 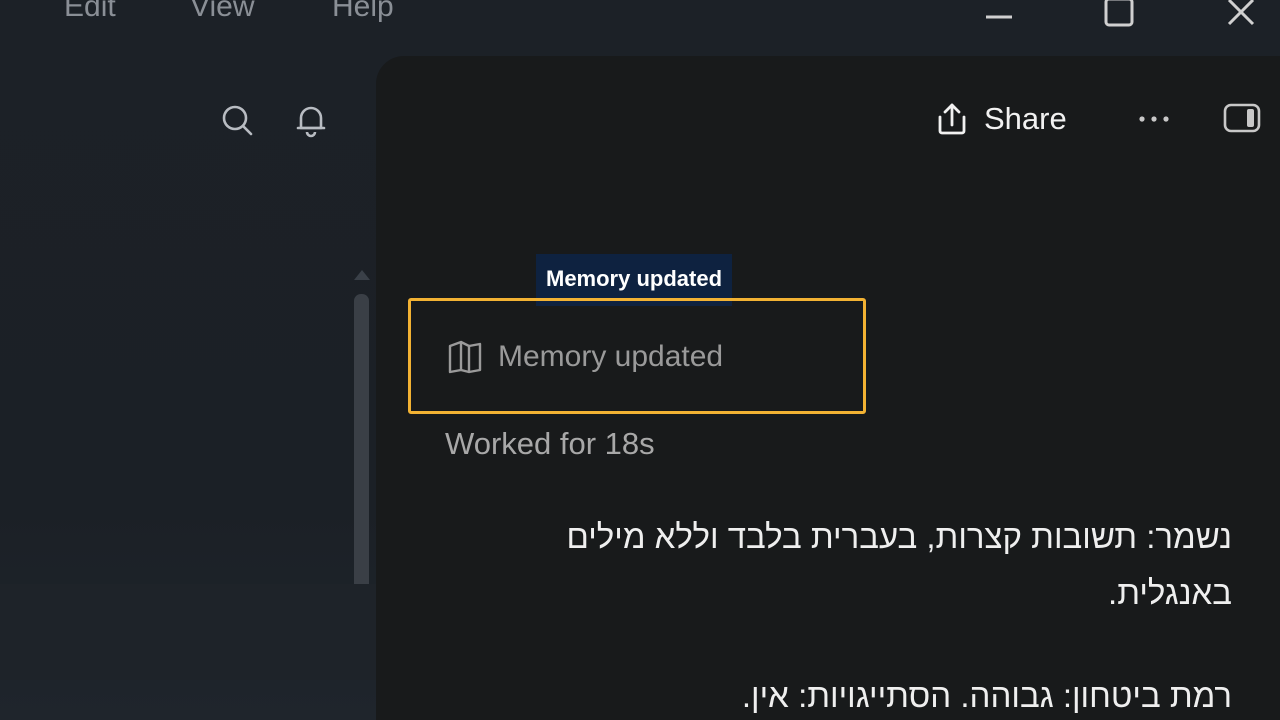 What do you see at coordinates (1025, 118) in the screenshot?
I see `share-label: Share` at bounding box center [1025, 118].